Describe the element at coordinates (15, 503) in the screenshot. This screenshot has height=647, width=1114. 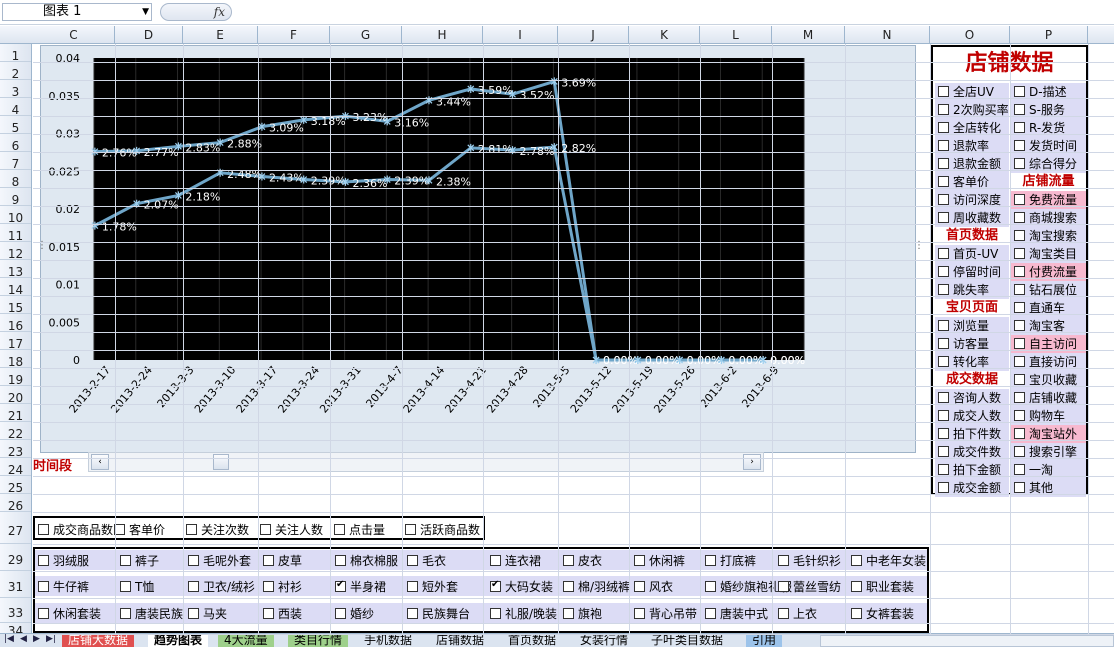
I see `row-header: 26` at that location.